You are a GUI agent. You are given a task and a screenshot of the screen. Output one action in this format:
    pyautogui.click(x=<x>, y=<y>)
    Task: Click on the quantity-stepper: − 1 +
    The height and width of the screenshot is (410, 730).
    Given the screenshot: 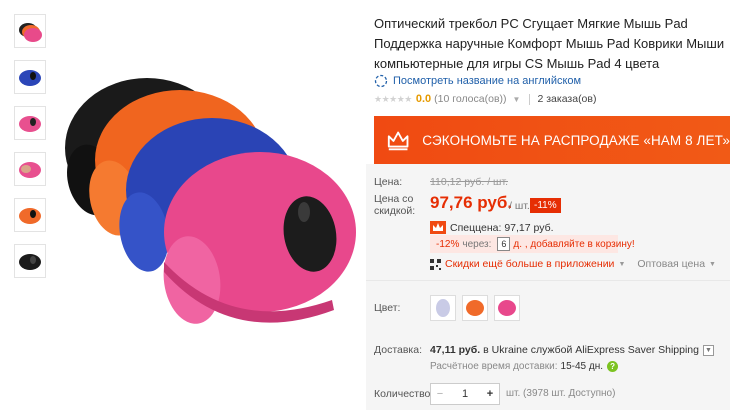 What is the action you would take?
    pyautogui.click(x=465, y=394)
    